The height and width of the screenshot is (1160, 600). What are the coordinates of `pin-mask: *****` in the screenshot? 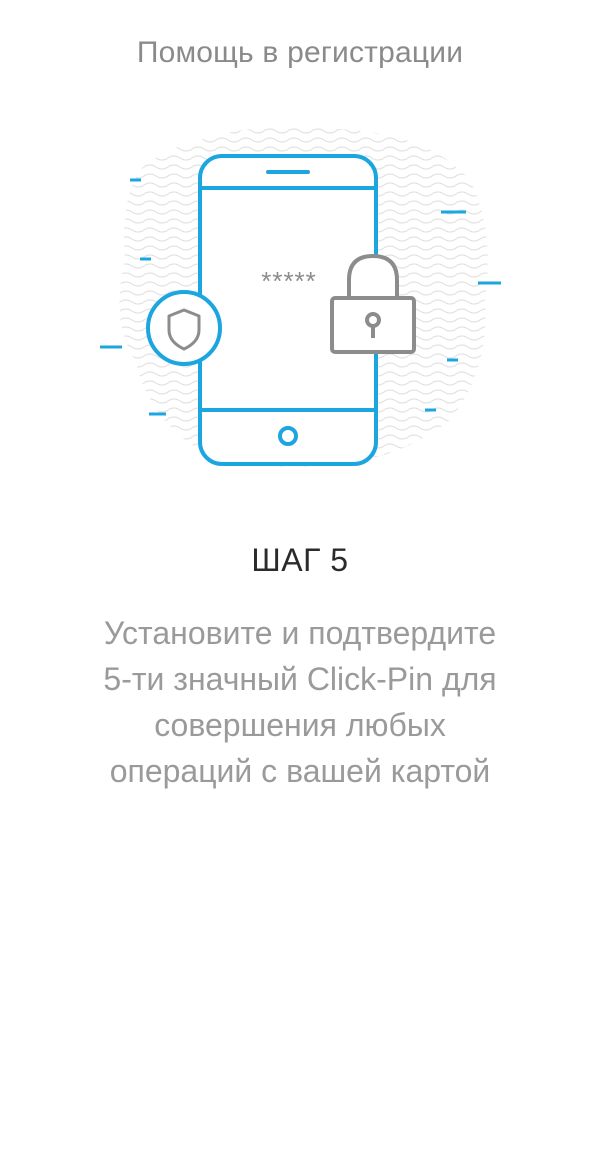 It's located at (289, 281).